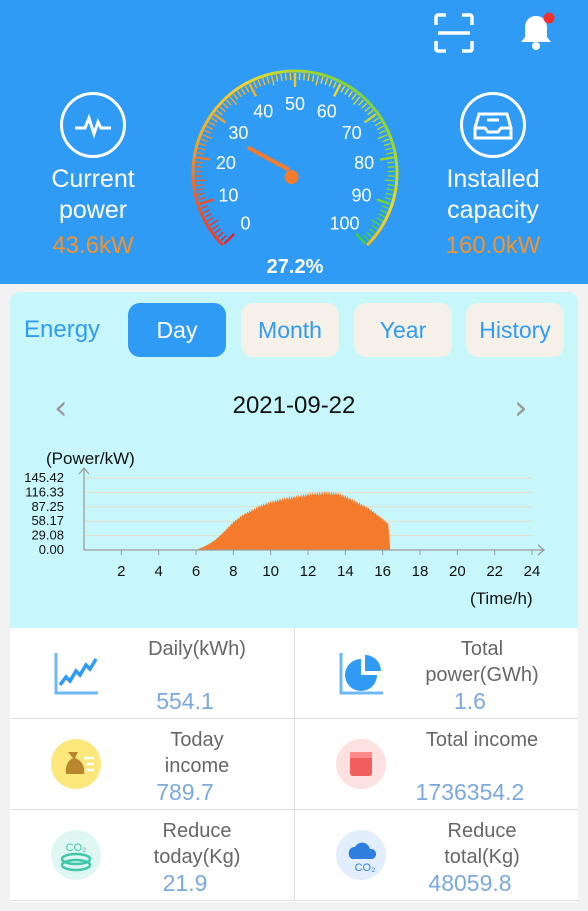  I want to click on gauge-tick-label: 80, so click(364, 163).